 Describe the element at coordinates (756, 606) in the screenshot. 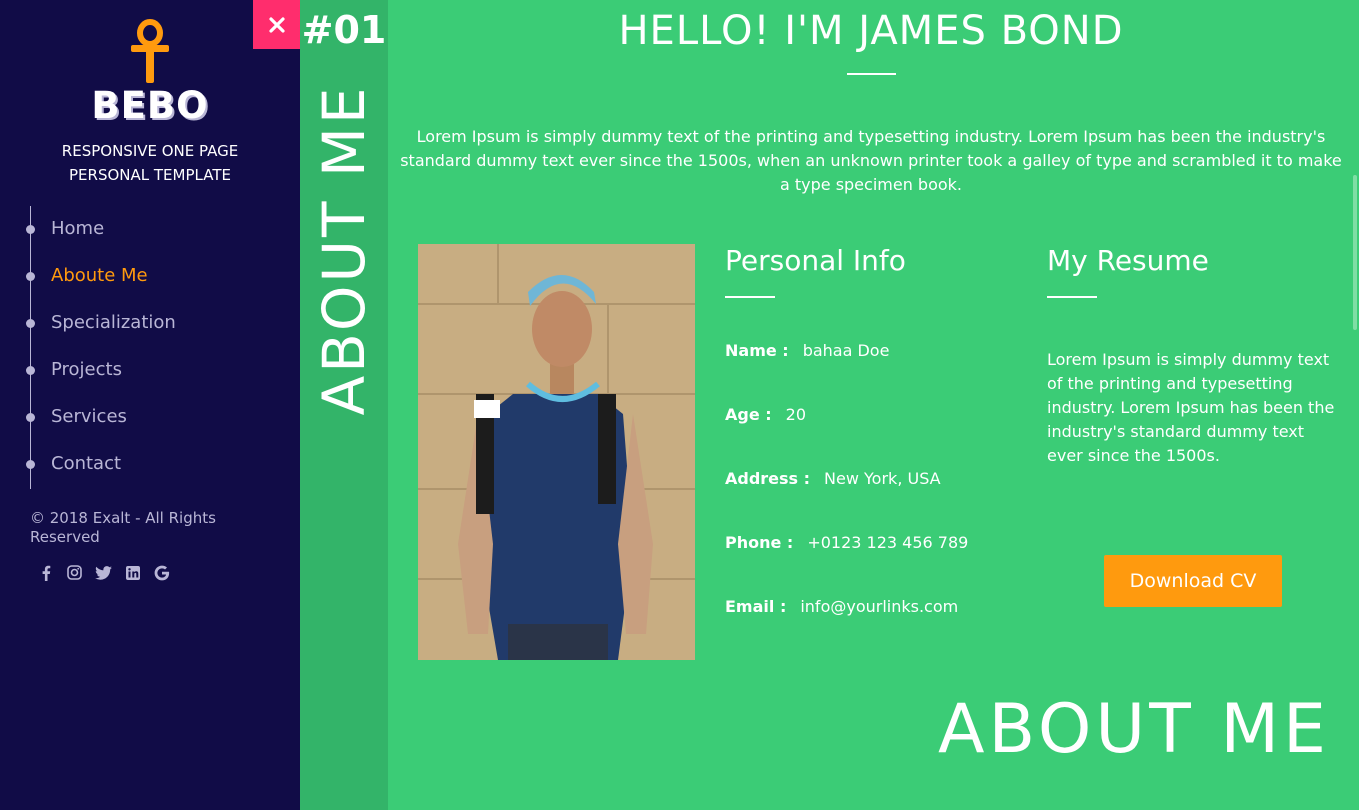

I see `info-key: Email :` at that location.